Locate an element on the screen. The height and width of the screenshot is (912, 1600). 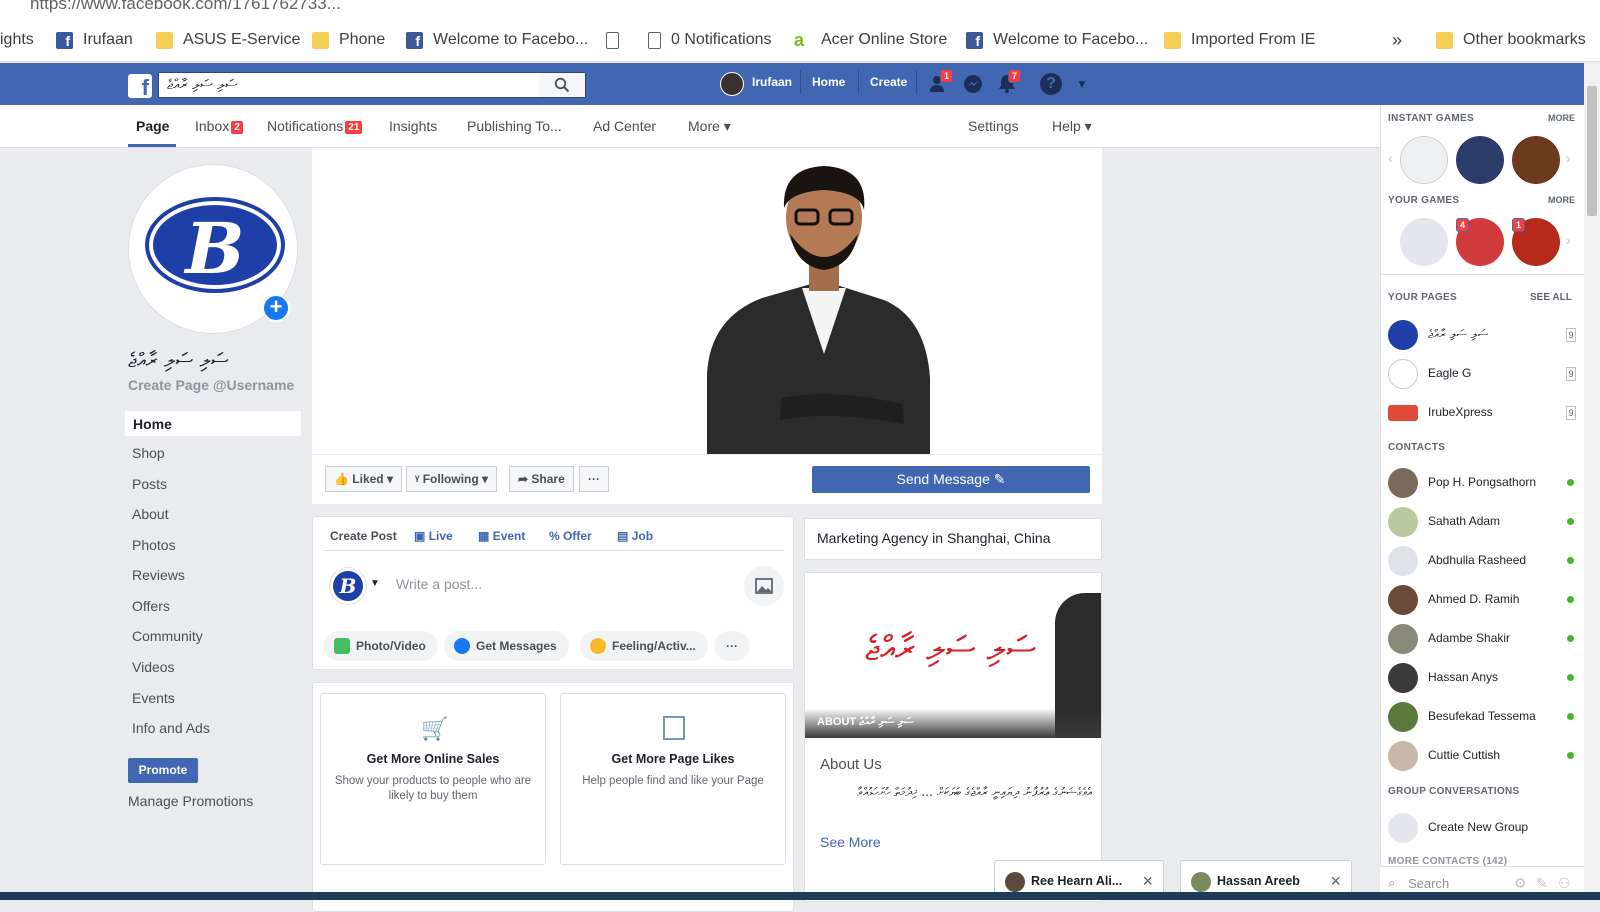
send-message-button: Send Message ✎ is located at coordinates (951, 479).